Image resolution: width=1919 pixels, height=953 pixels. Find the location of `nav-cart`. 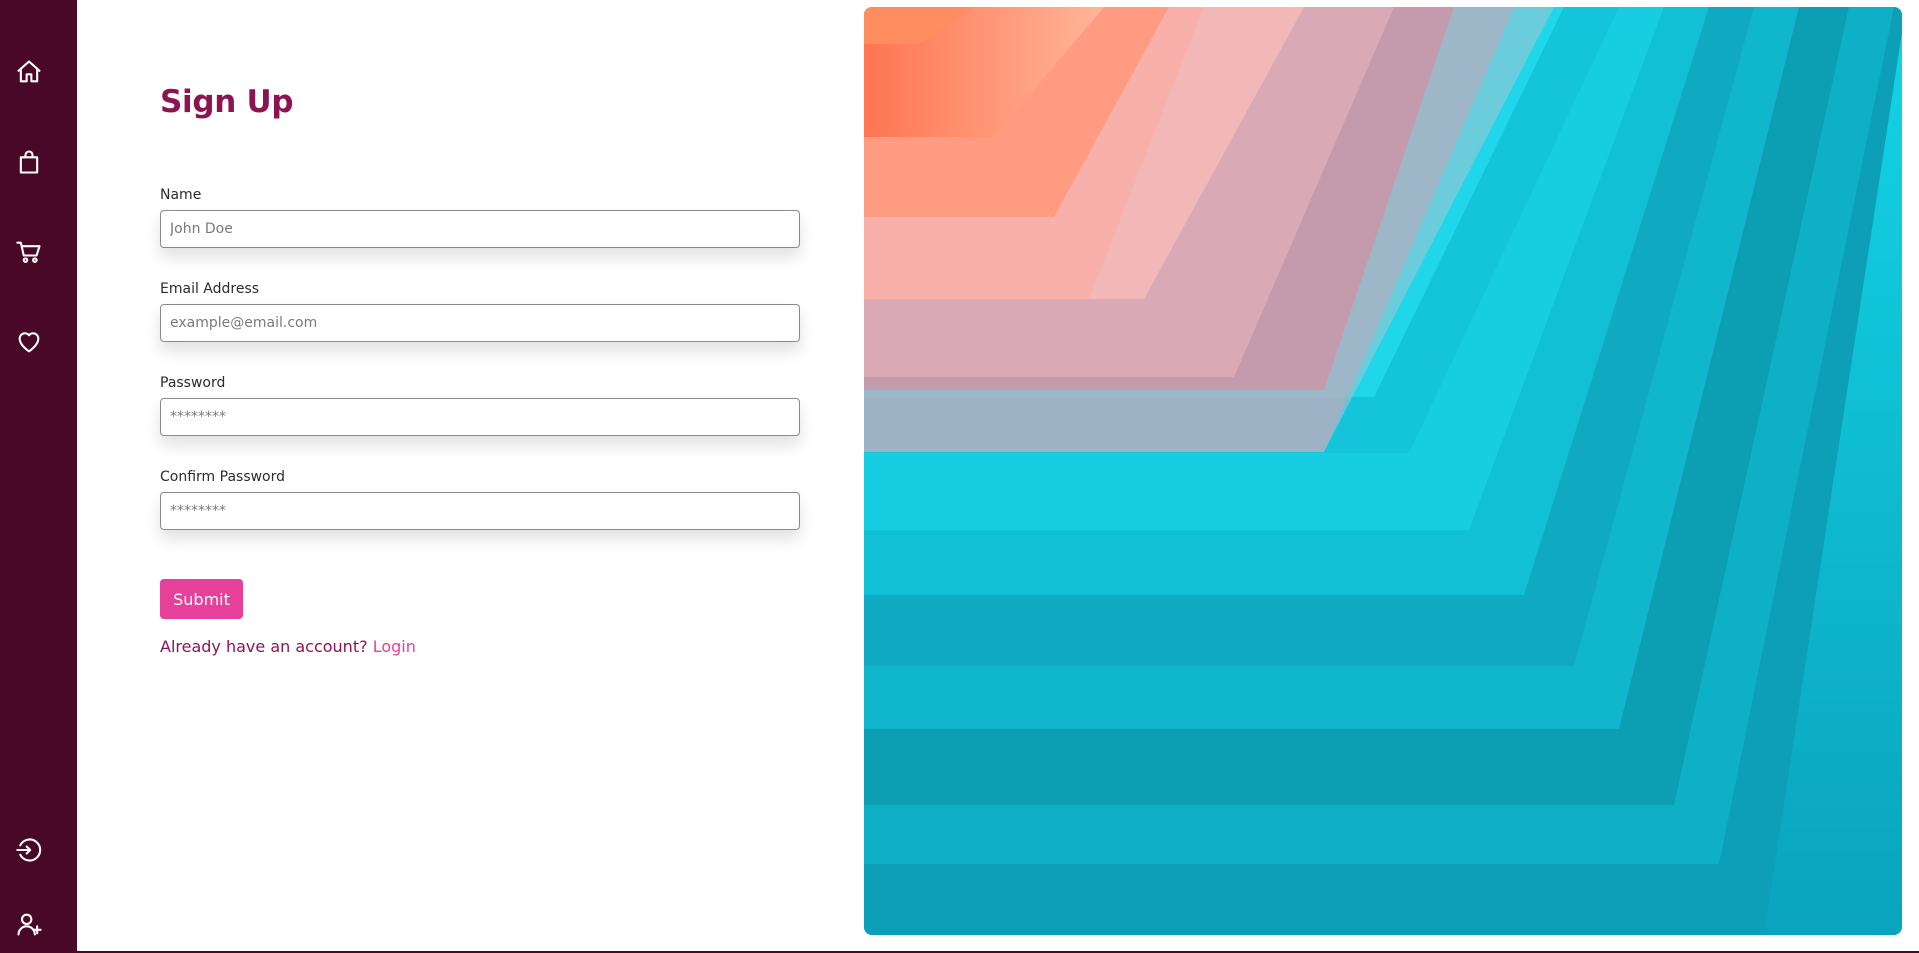

nav-cart is located at coordinates (29, 252).